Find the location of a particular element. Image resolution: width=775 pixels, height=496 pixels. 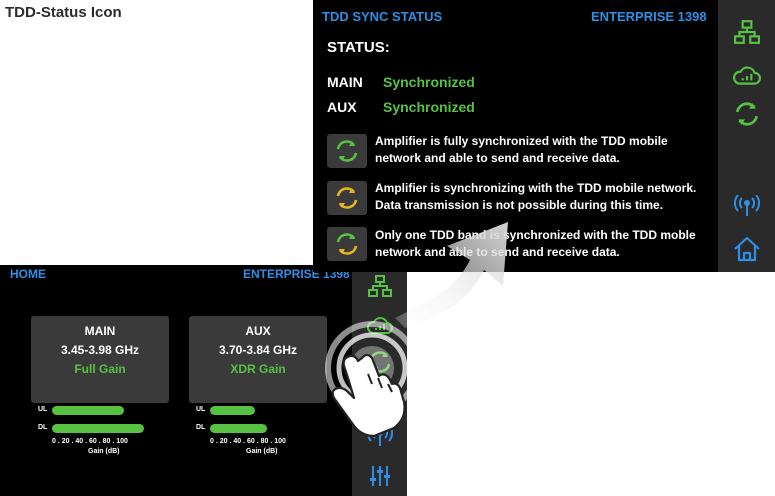

partial-sync-icon-box is located at coordinates (347, 244).